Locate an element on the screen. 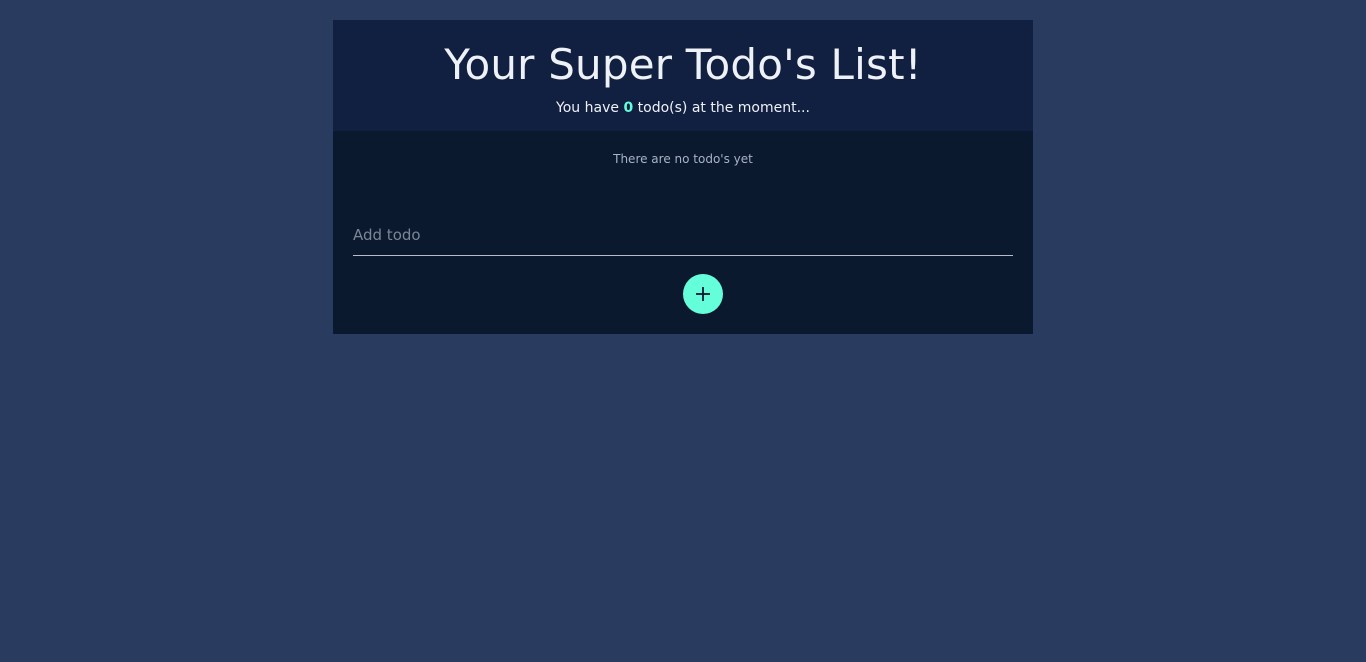  plus-icon is located at coordinates (703, 294).